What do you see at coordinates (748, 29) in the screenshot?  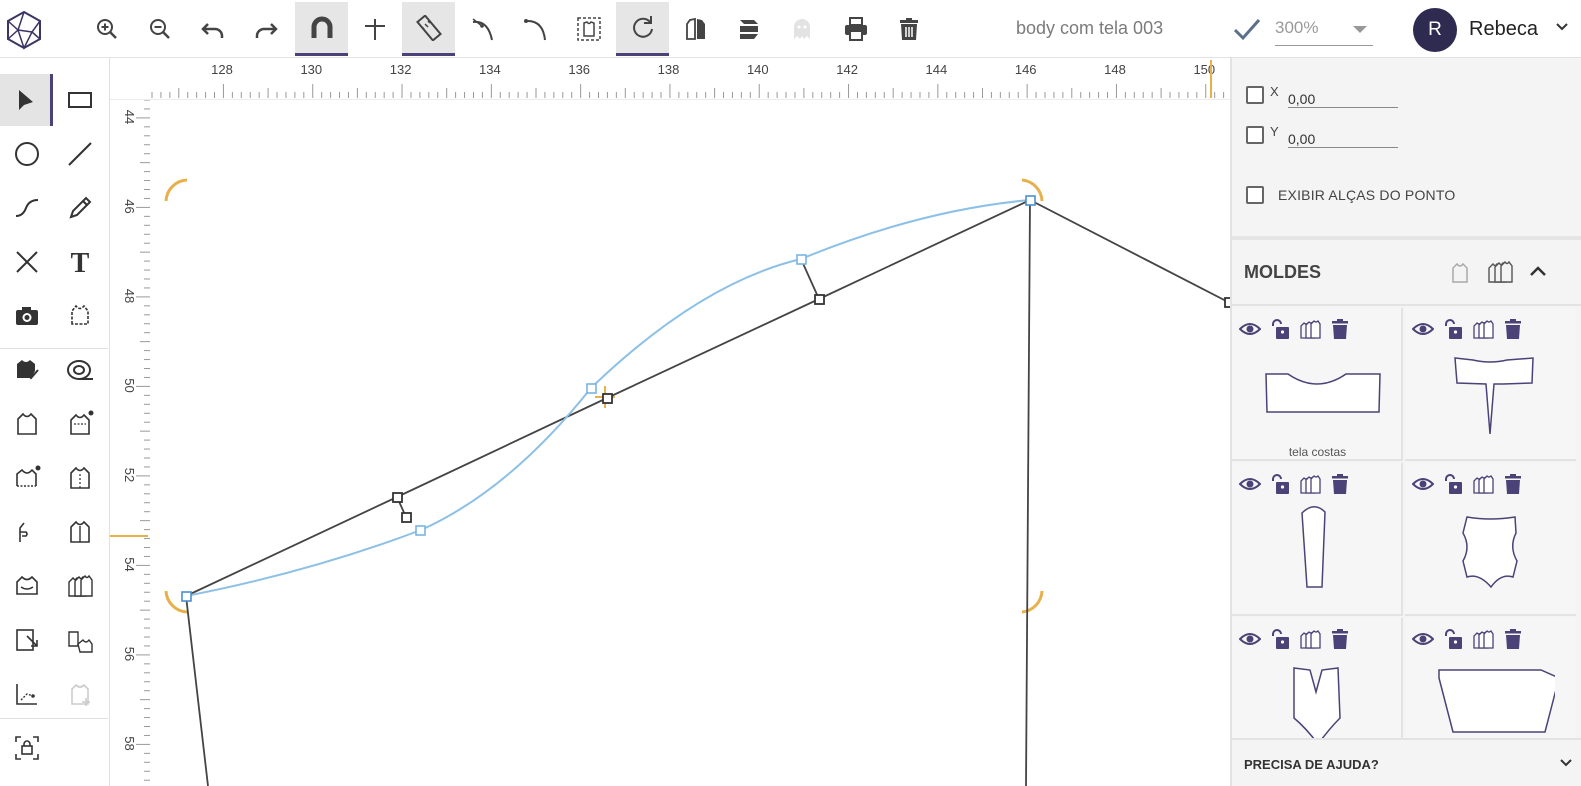 I see `pattern-layers-button` at bounding box center [748, 29].